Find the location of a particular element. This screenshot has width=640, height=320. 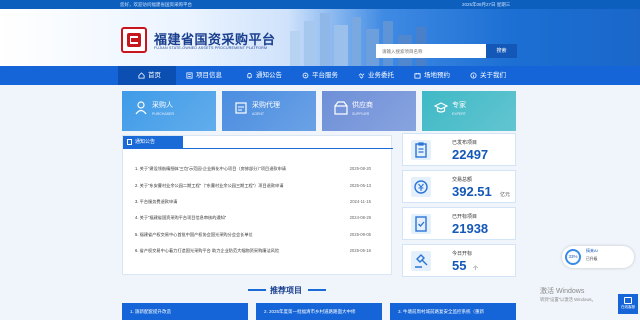

nav-platform-services: 平台服务 is located at coordinates (320, 75).